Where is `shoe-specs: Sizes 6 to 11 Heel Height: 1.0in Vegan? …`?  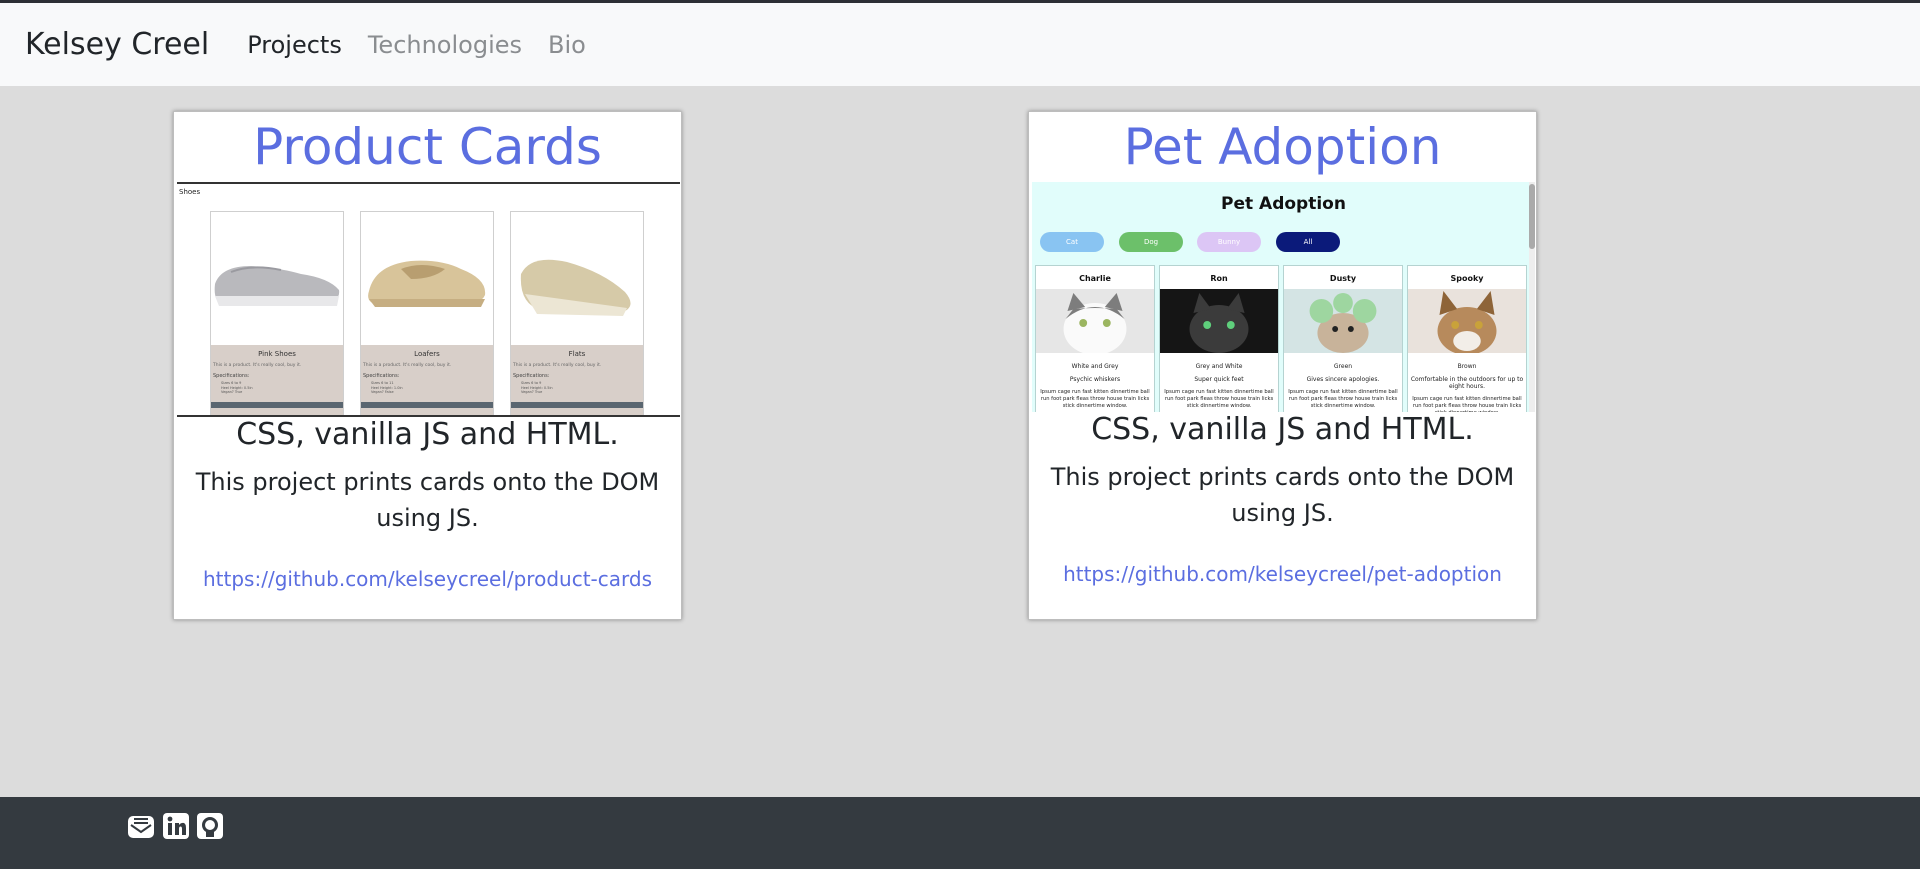 shoe-specs: Sizes 6 to 11 Heel Height: 1.0in Vegan? … is located at coordinates (432, 388).